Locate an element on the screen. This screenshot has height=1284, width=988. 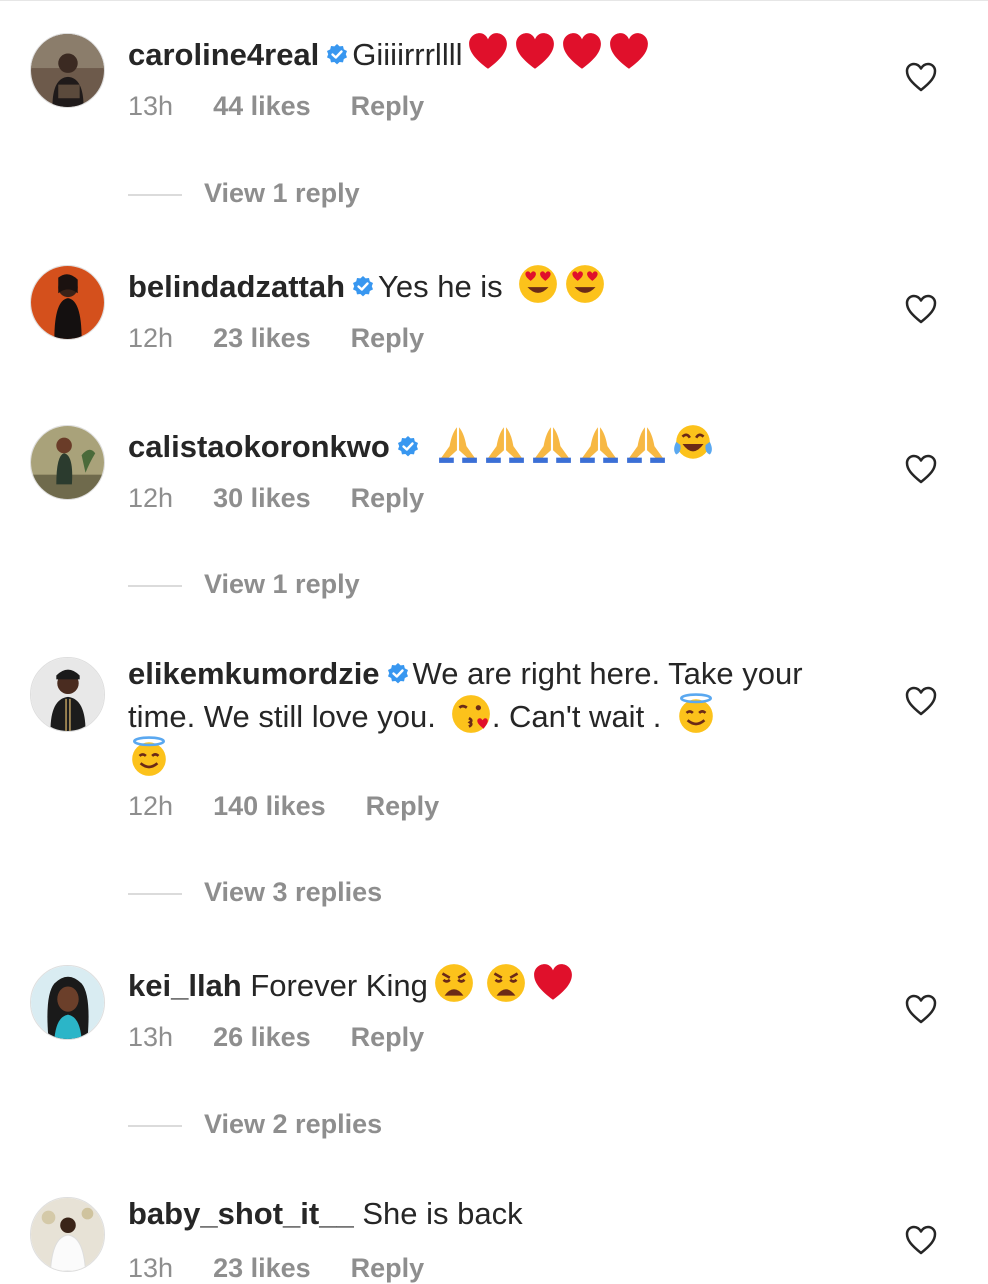
tears-of-joy-emoji is located at coordinates (692, 442).